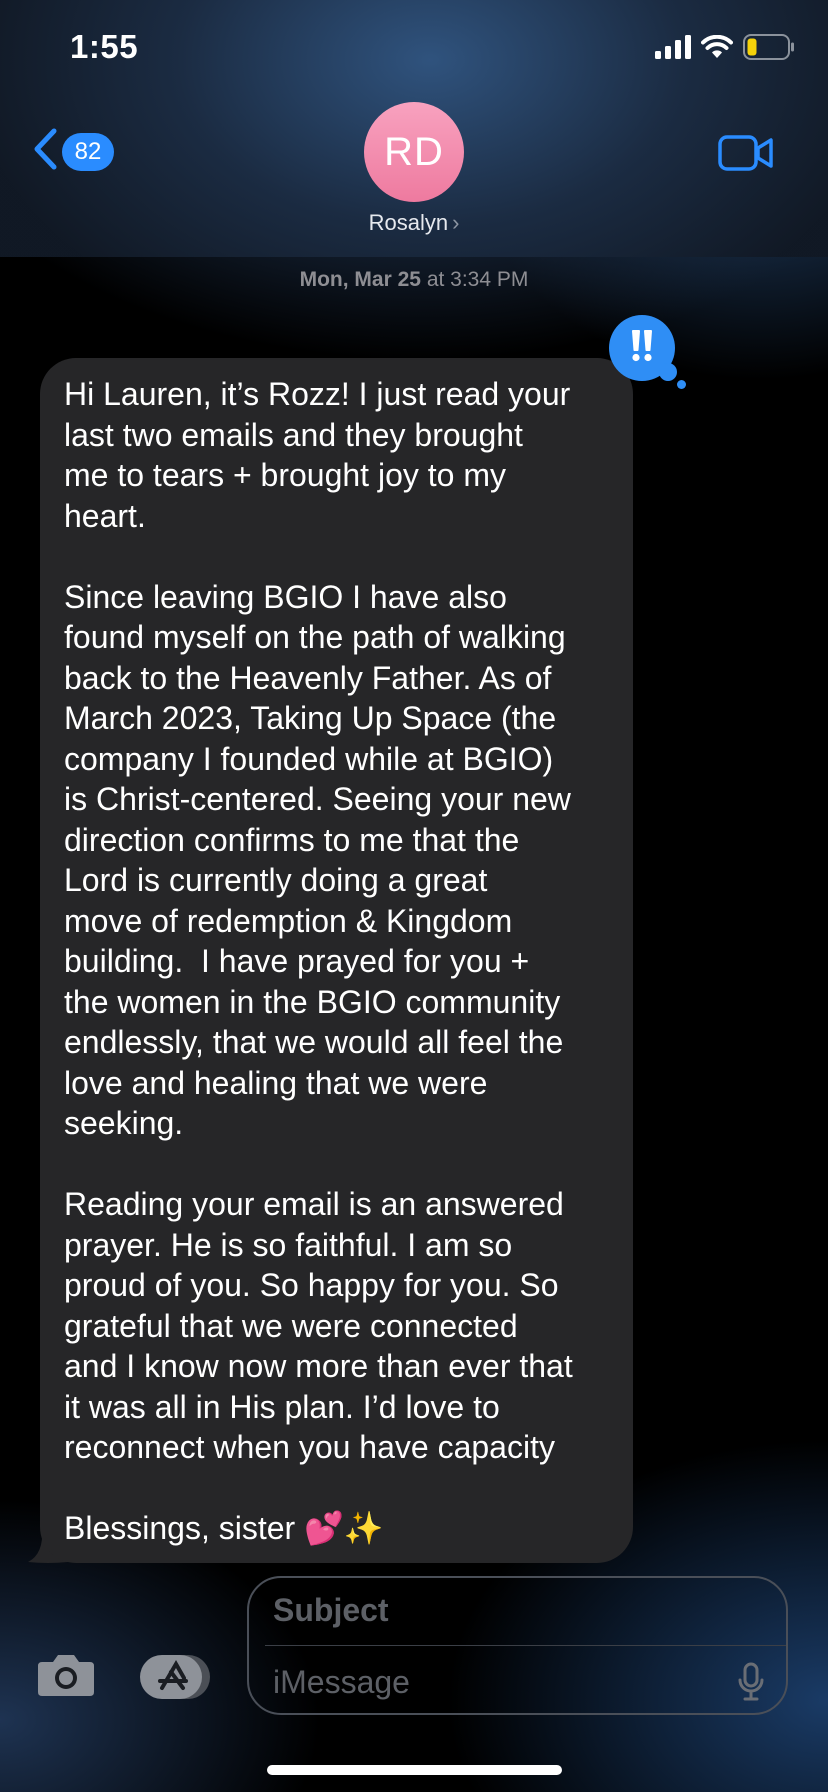  I want to click on camera-button, so click(66, 1677).